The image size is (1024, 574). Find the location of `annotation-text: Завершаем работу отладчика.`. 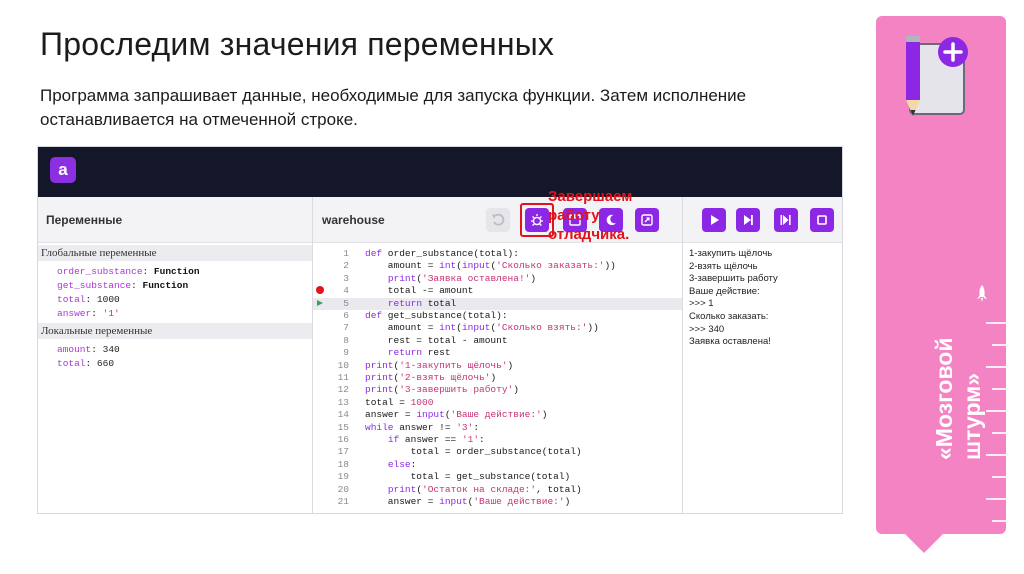

annotation-text: Завершаем работу отладчика. is located at coordinates (590, 215).